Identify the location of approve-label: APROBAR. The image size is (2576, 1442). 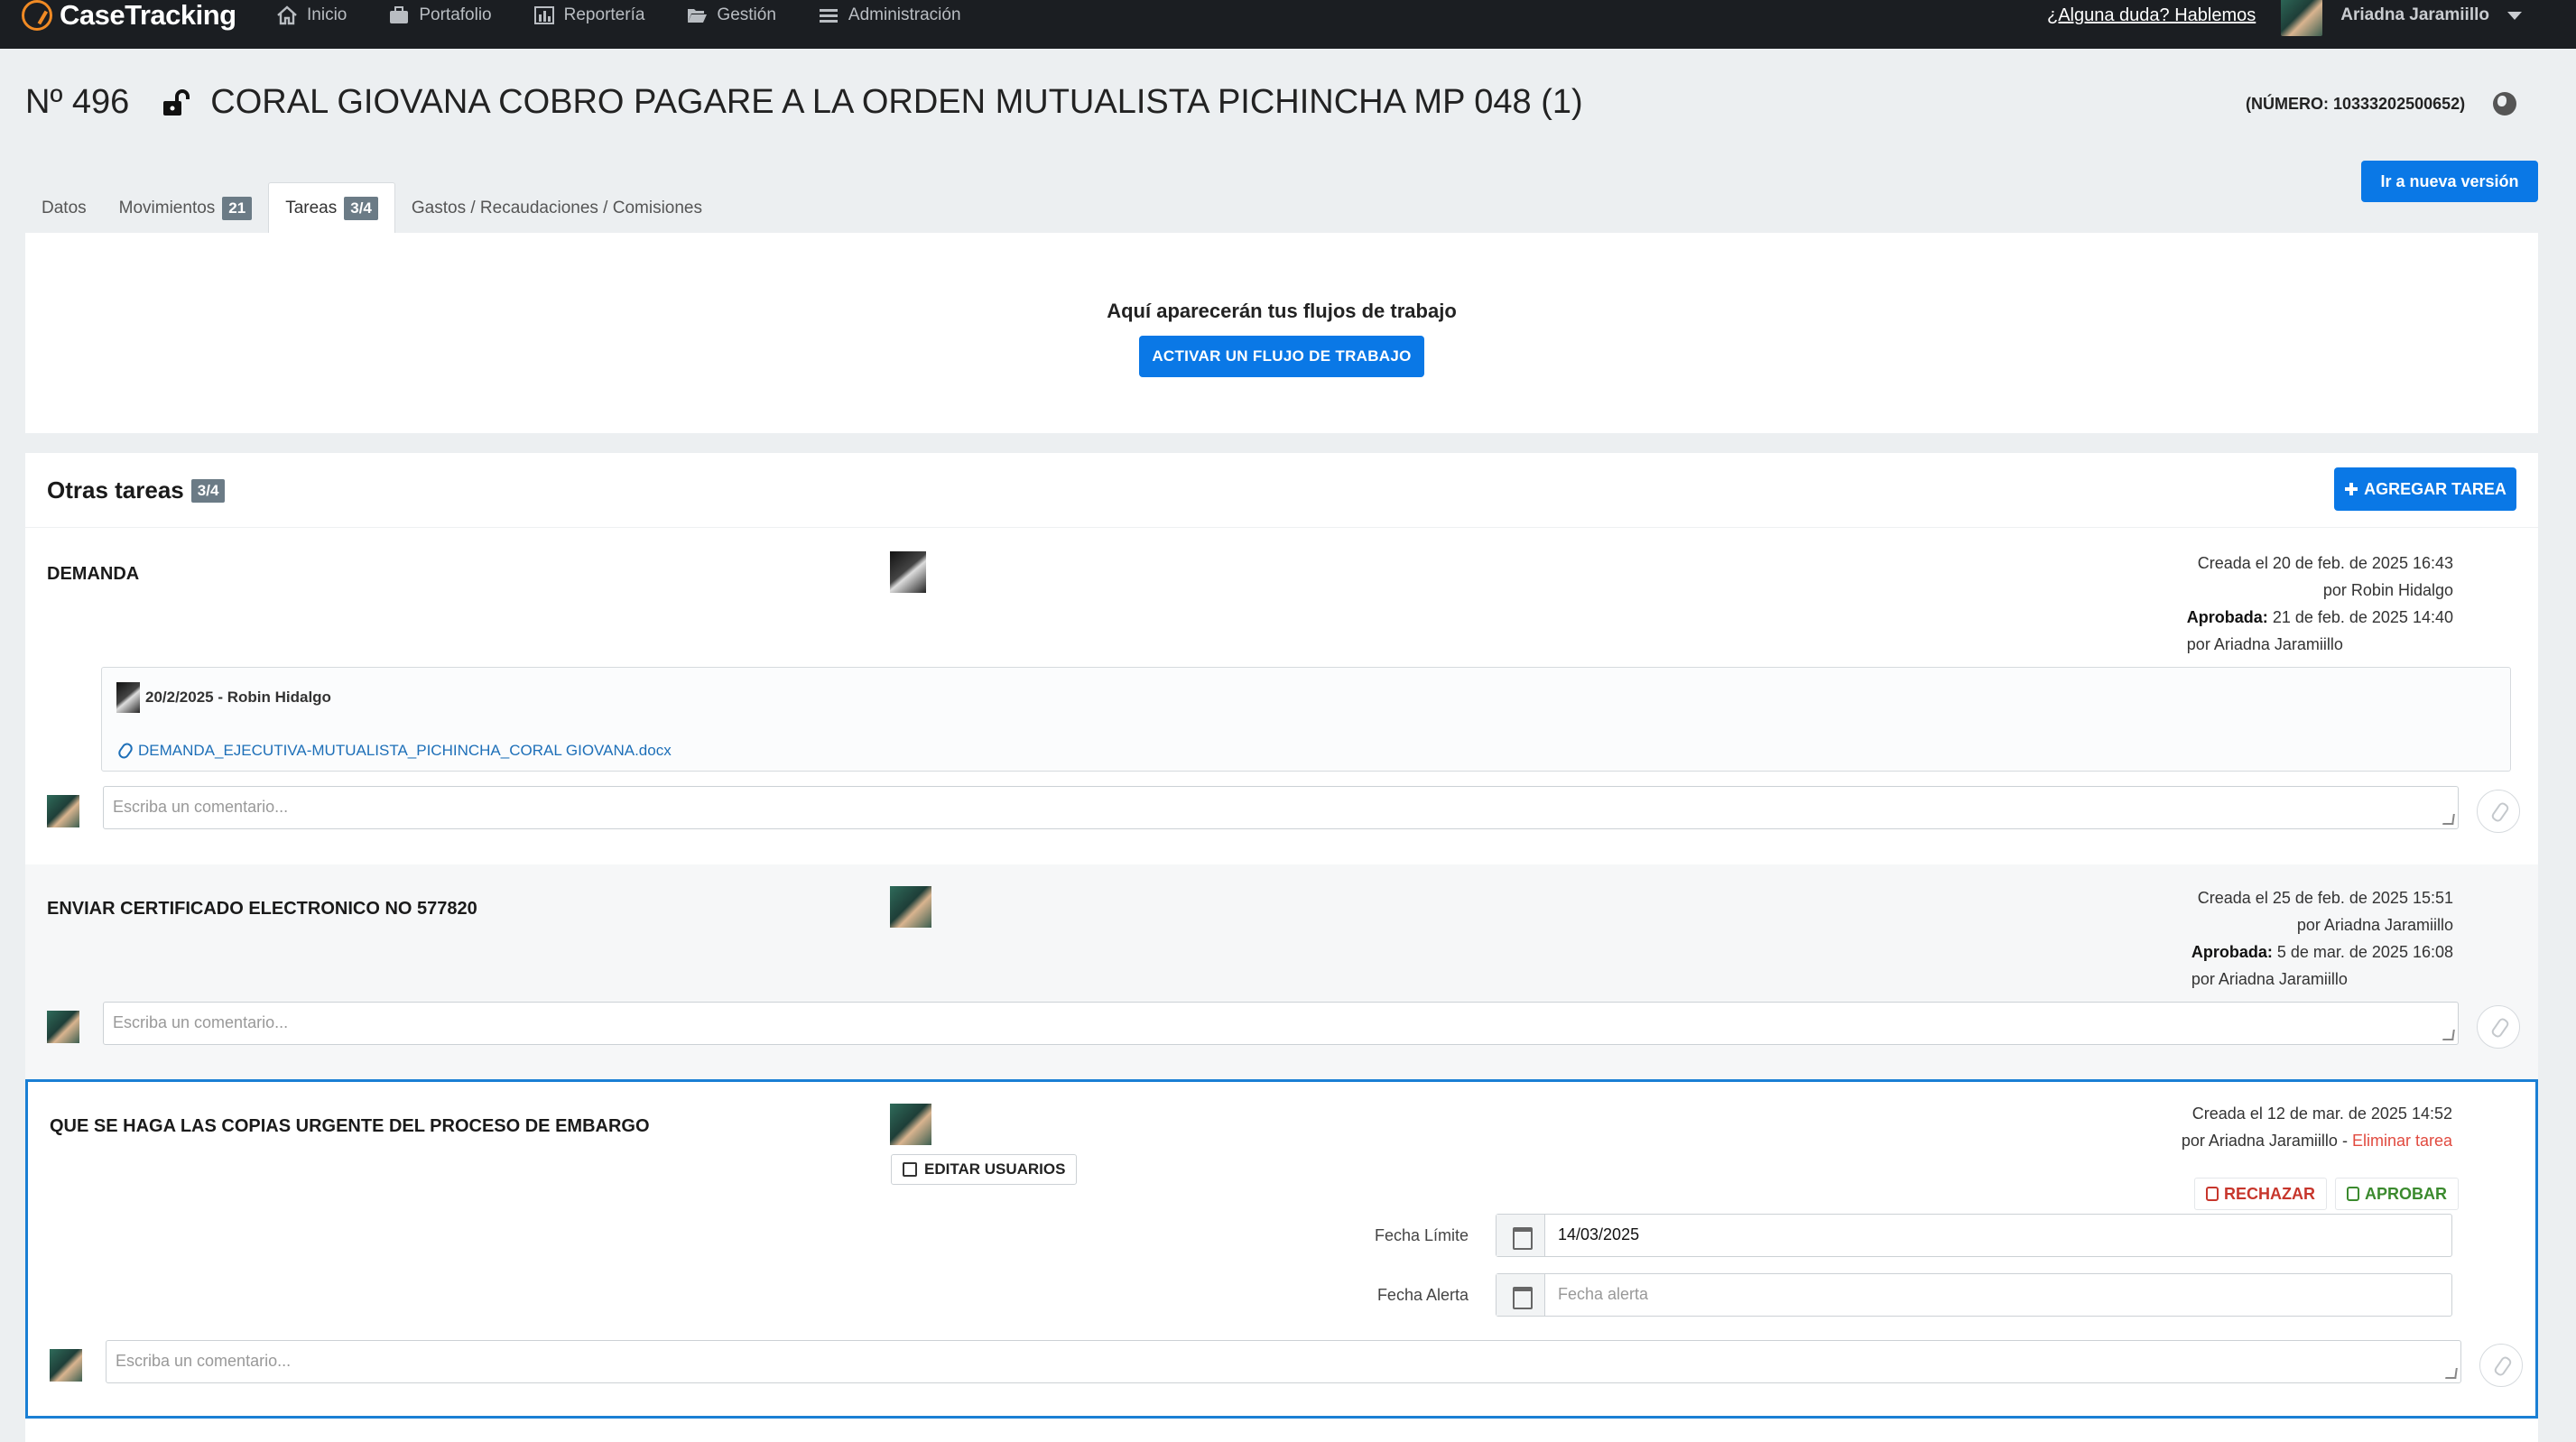
(2406, 1193).